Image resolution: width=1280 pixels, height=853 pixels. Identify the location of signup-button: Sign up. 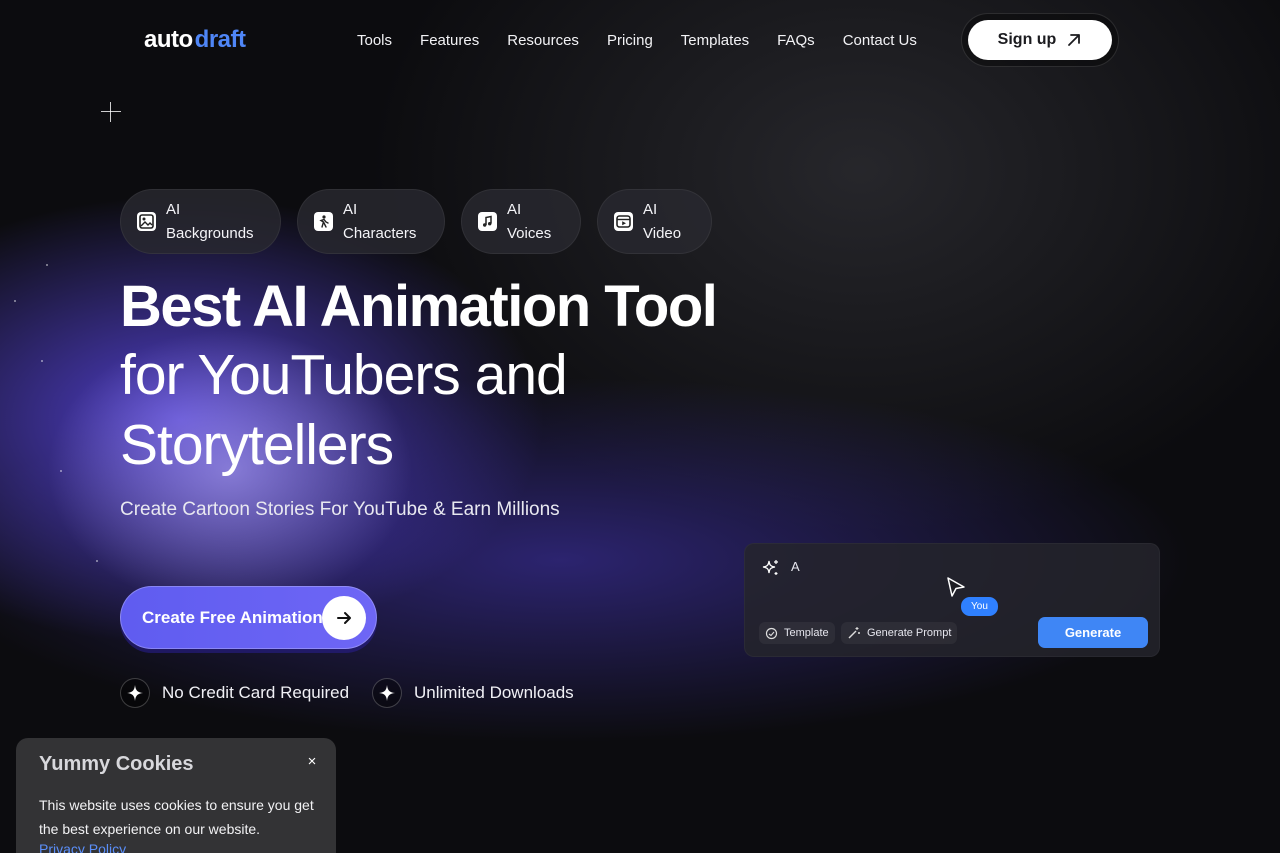
(1040, 40).